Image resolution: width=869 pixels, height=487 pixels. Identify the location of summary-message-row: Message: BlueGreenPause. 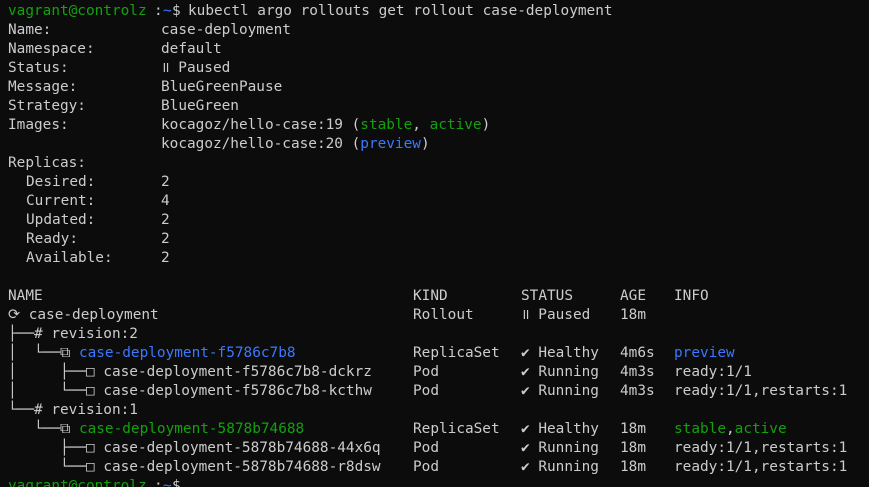
(145, 87).